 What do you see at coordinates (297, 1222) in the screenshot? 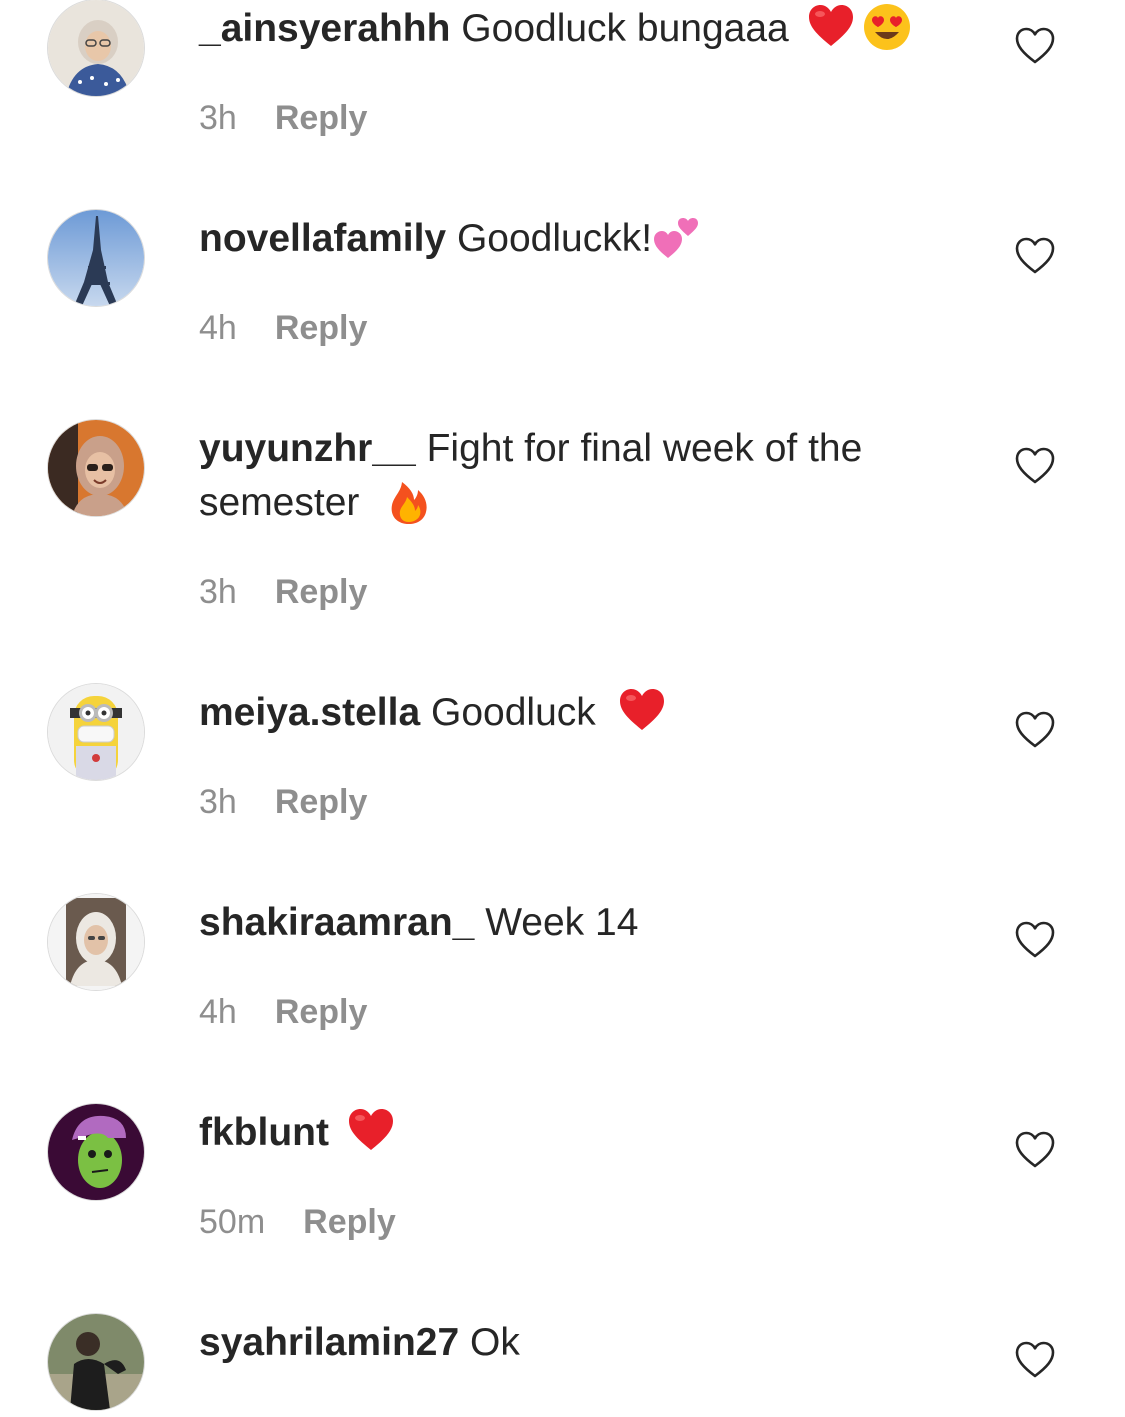
I see `comment-meta: 50m Reply` at bounding box center [297, 1222].